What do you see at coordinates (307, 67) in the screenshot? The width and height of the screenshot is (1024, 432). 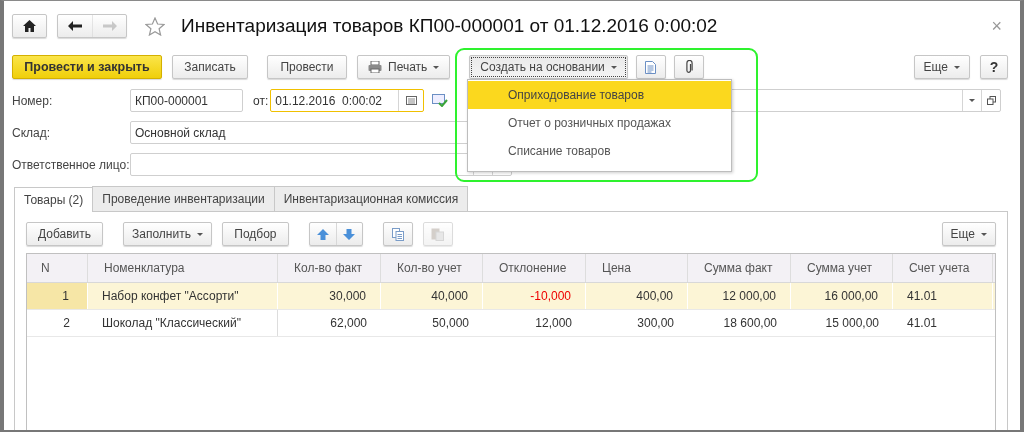 I see `post-button: Провести` at bounding box center [307, 67].